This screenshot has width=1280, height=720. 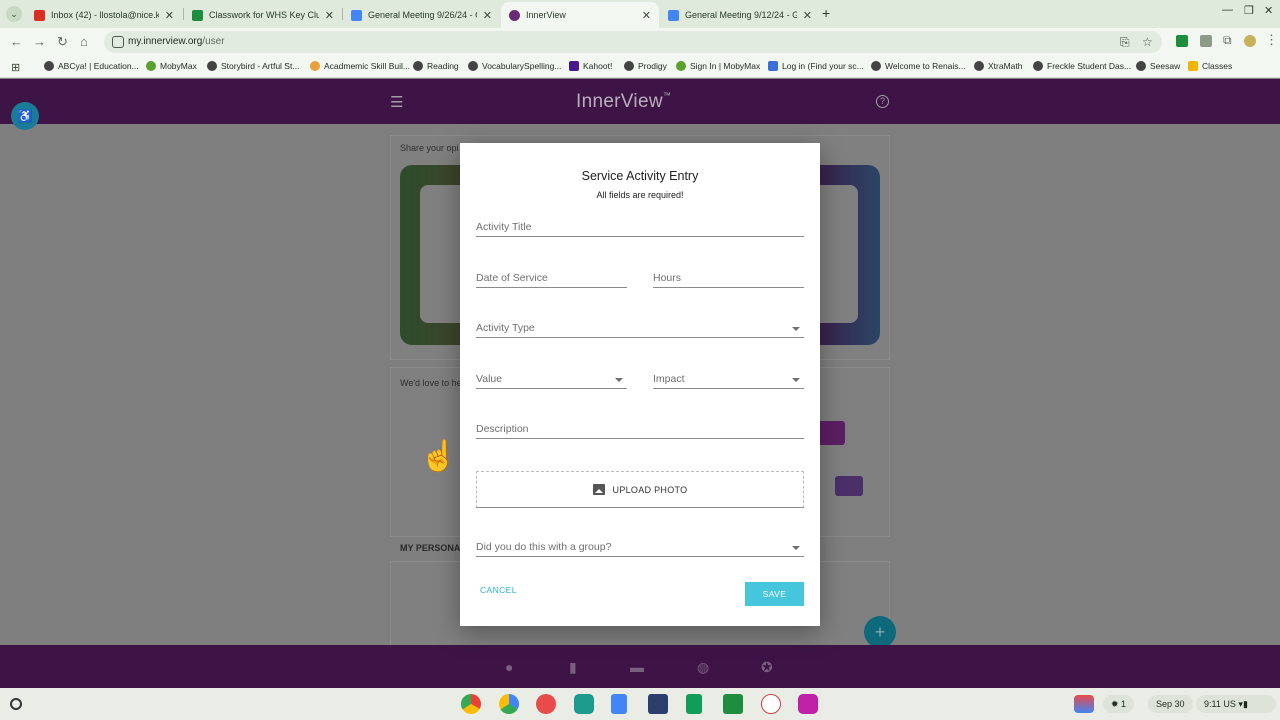 I want to click on impact-label: Impact, so click(x=669, y=379).